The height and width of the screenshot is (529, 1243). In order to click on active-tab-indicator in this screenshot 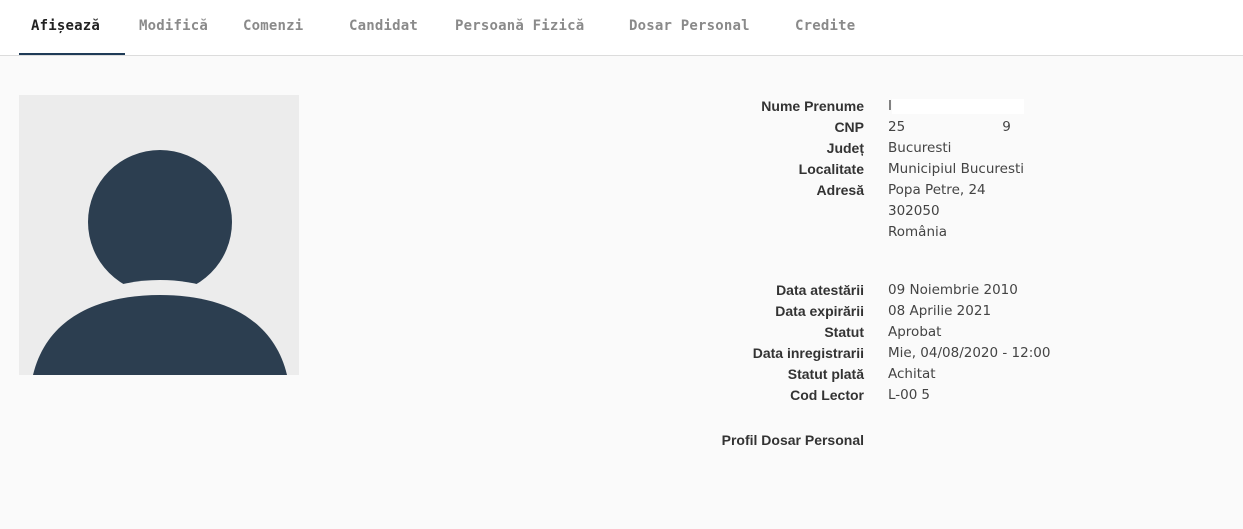, I will do `click(72, 54)`.